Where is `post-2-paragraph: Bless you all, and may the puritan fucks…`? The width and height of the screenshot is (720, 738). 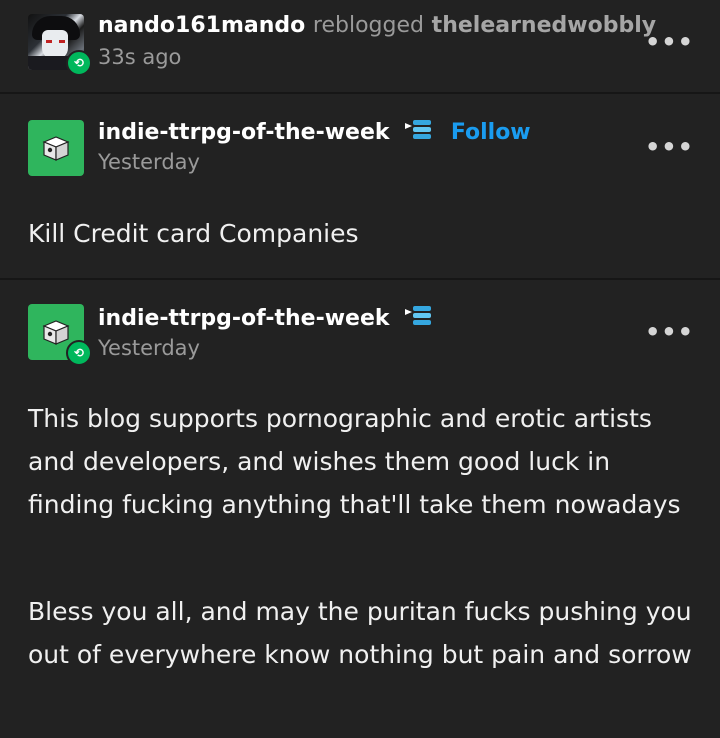 post-2-paragraph: Bless you all, and may the puritan fucks… is located at coordinates (360, 633).